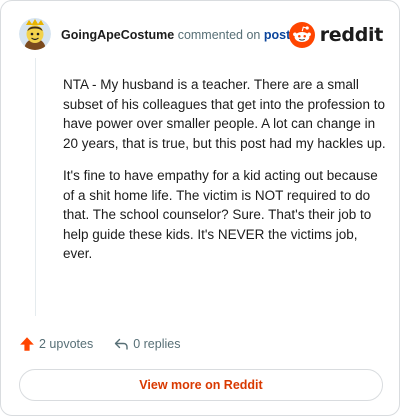 The height and width of the screenshot is (416, 400). I want to click on post-link: post, so click(277, 35).